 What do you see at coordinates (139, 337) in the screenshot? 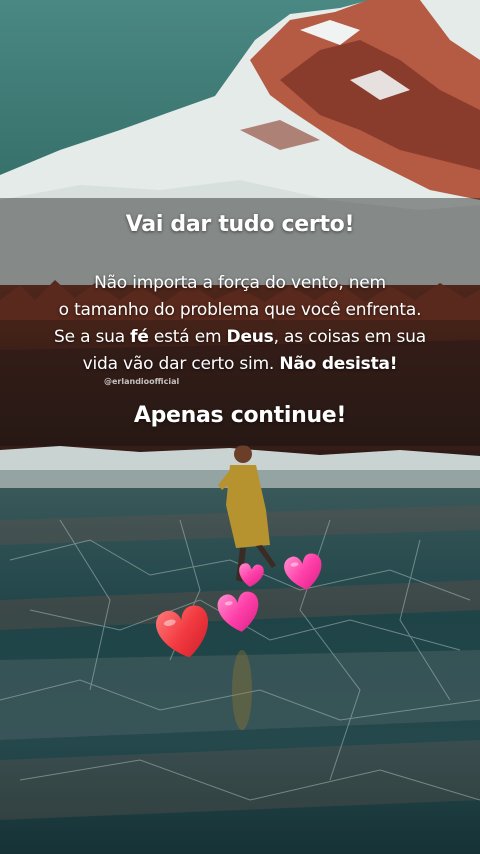
I see `emphasis-faith: fé` at bounding box center [139, 337].